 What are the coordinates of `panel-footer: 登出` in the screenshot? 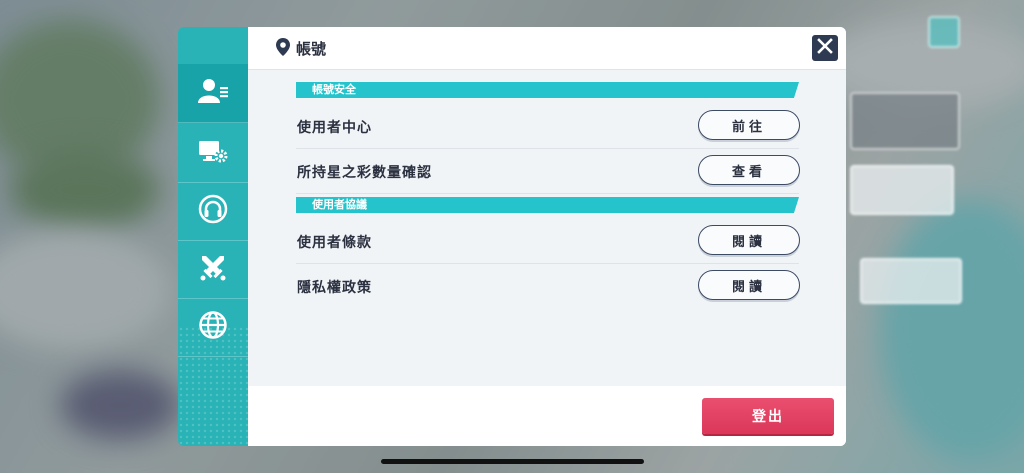 It's located at (547, 416).